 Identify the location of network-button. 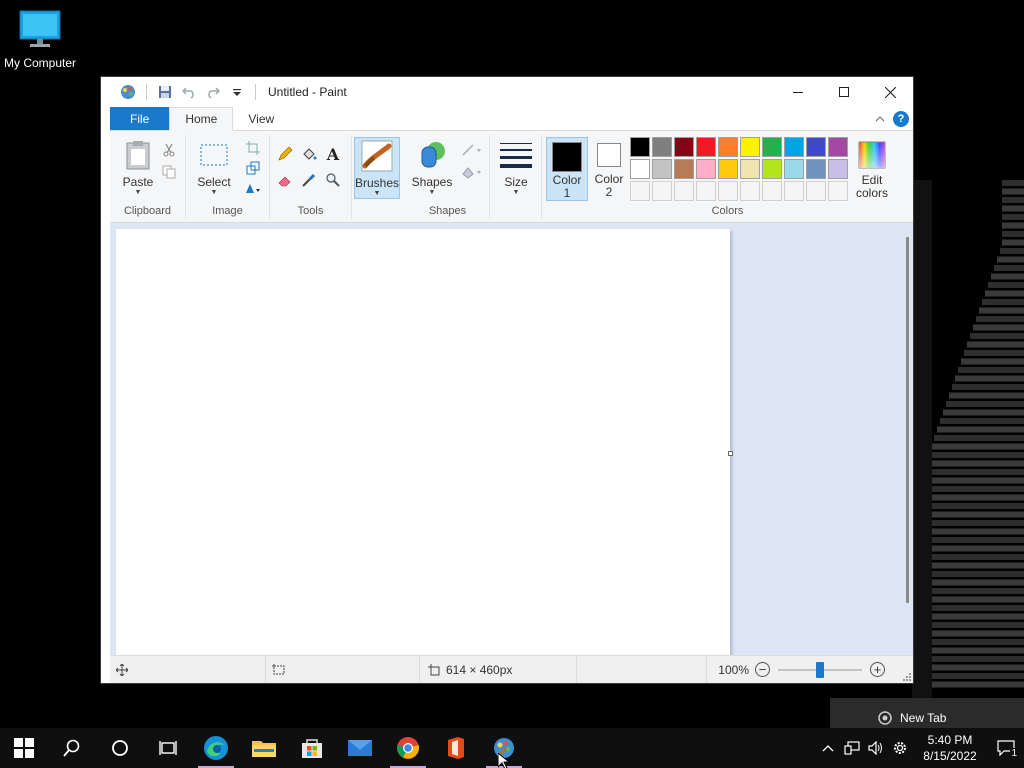
(852, 748).